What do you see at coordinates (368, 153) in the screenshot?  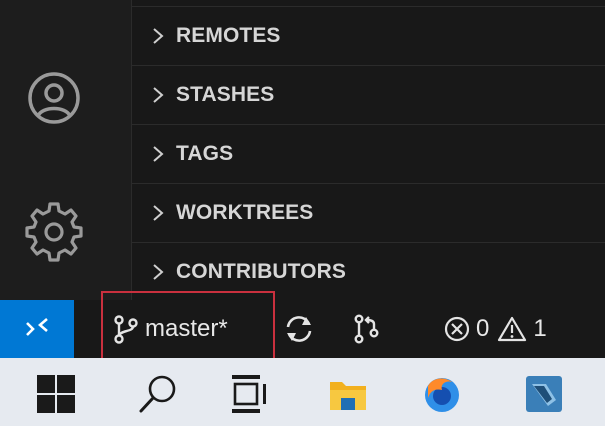 I see `section-tags: TAGS` at bounding box center [368, 153].